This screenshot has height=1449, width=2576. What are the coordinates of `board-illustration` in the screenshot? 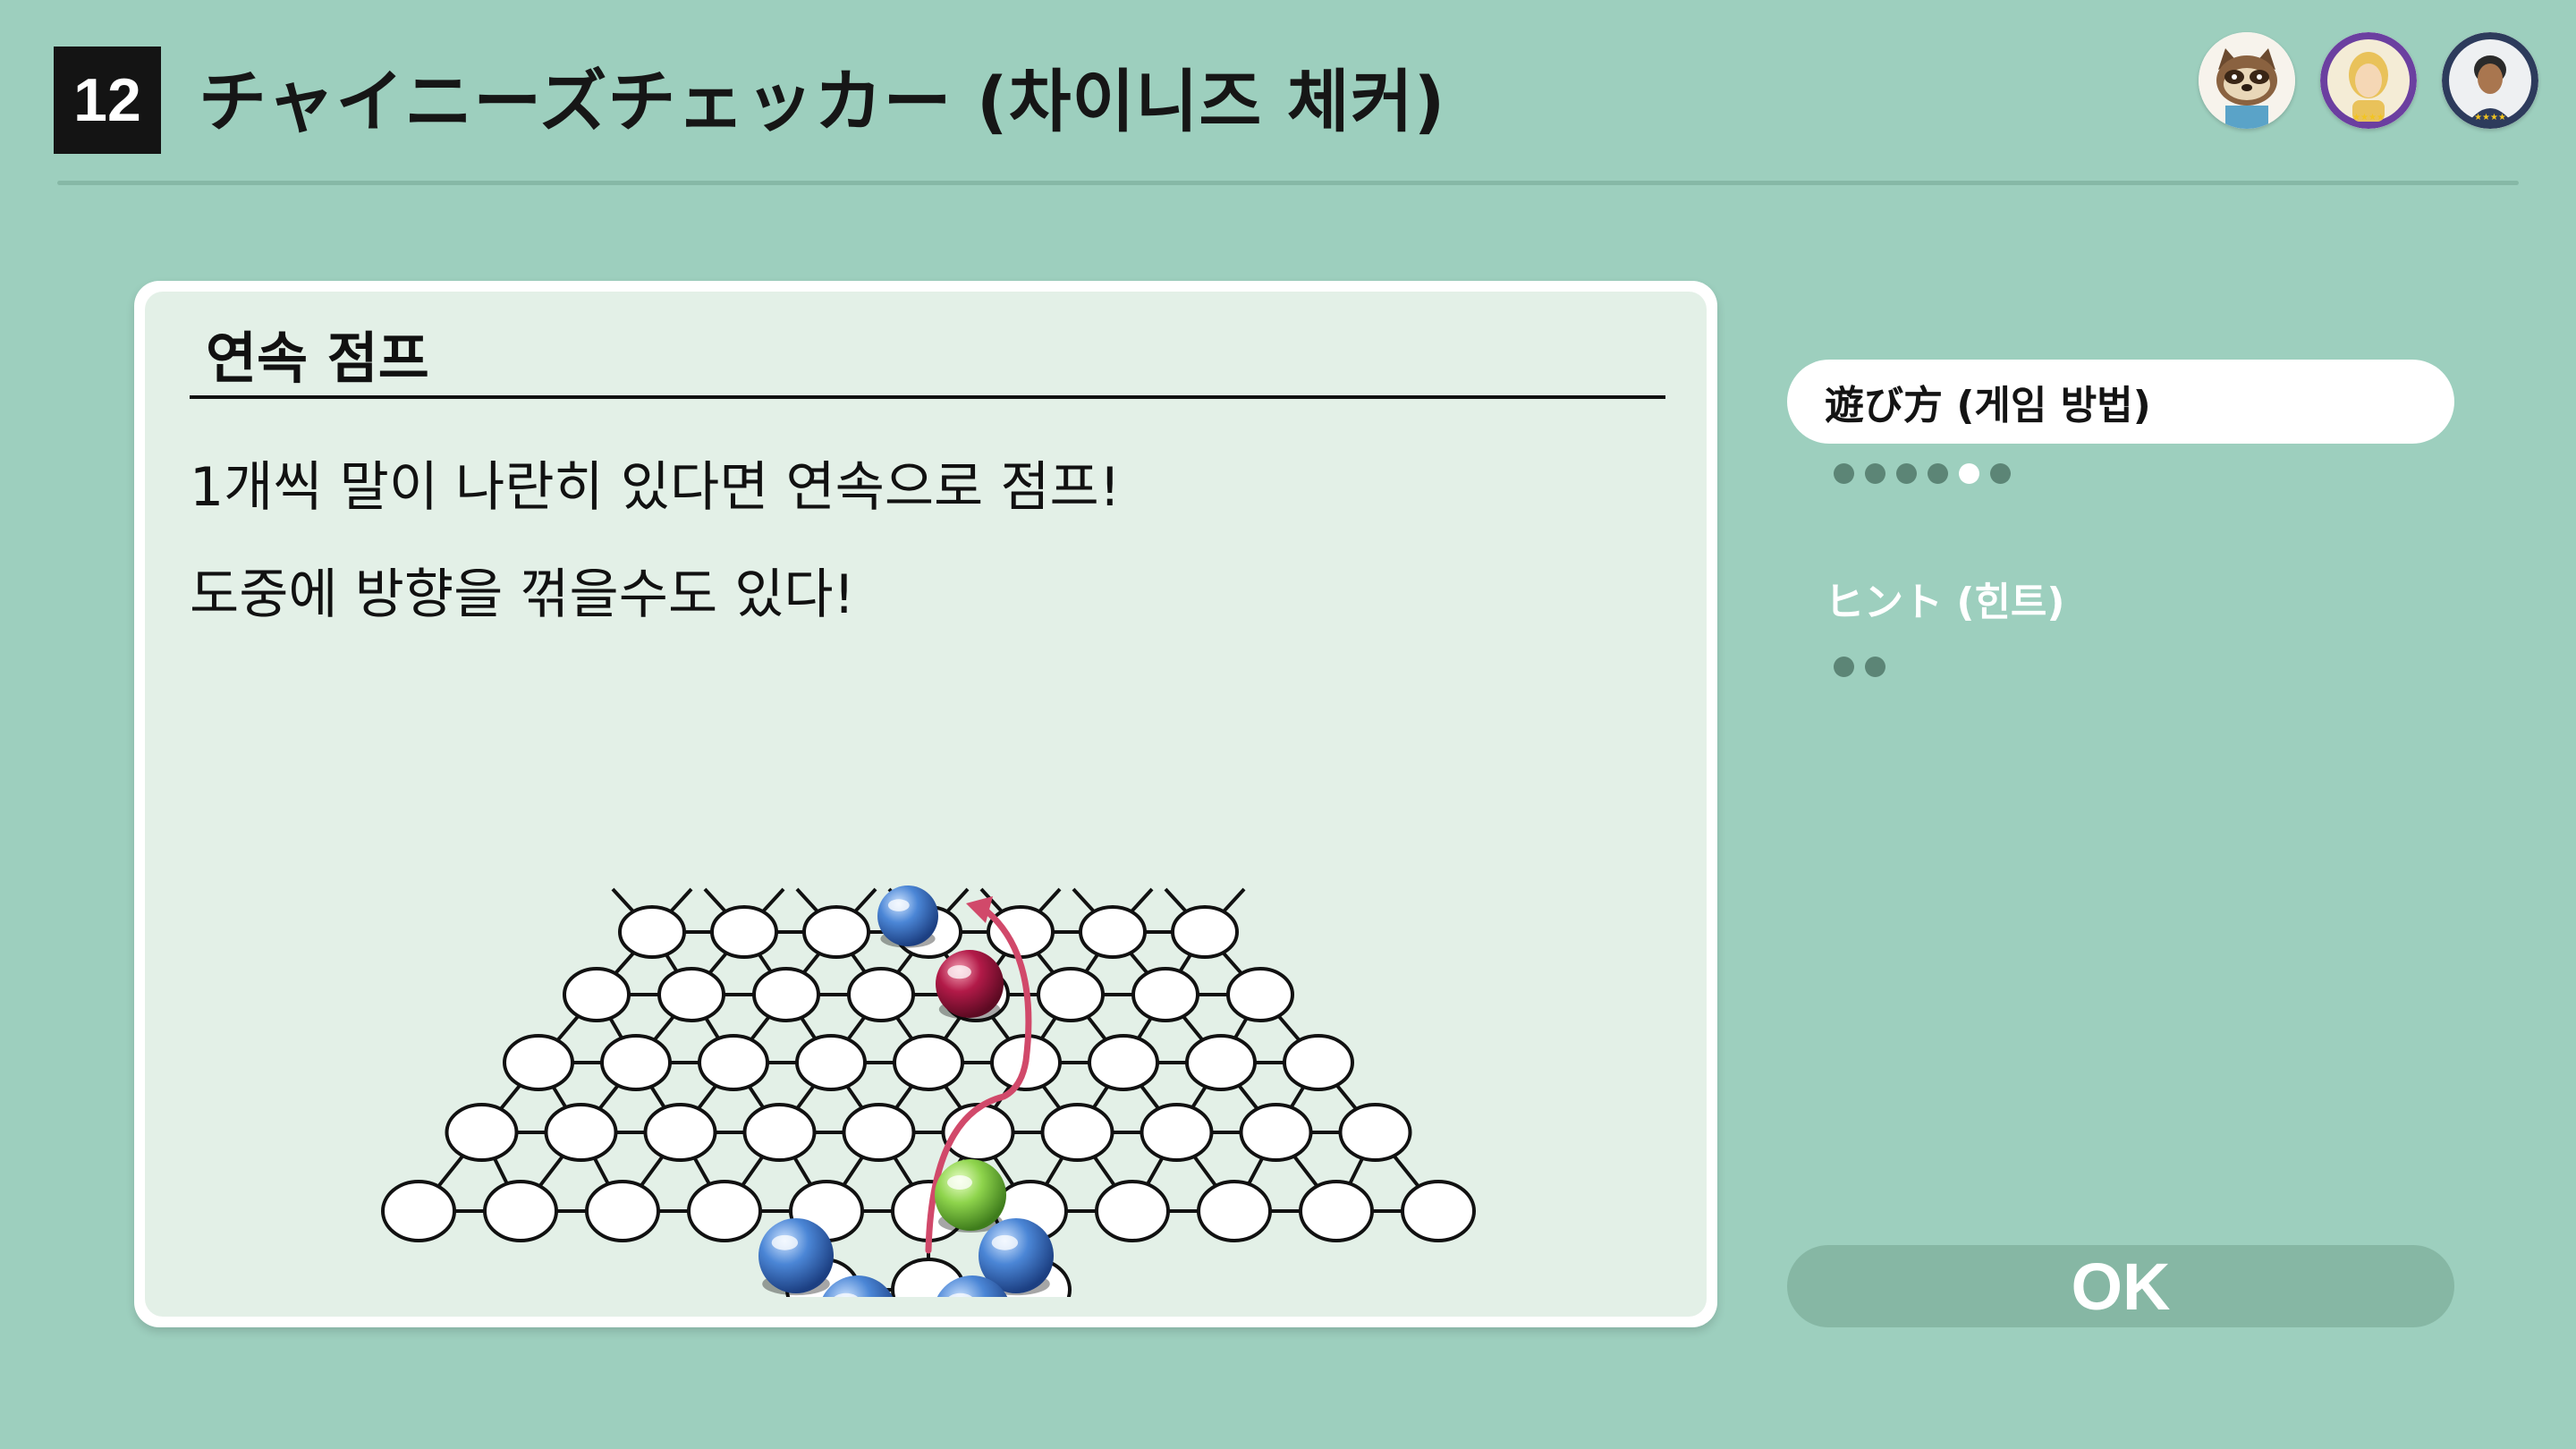 It's located at (928, 1091).